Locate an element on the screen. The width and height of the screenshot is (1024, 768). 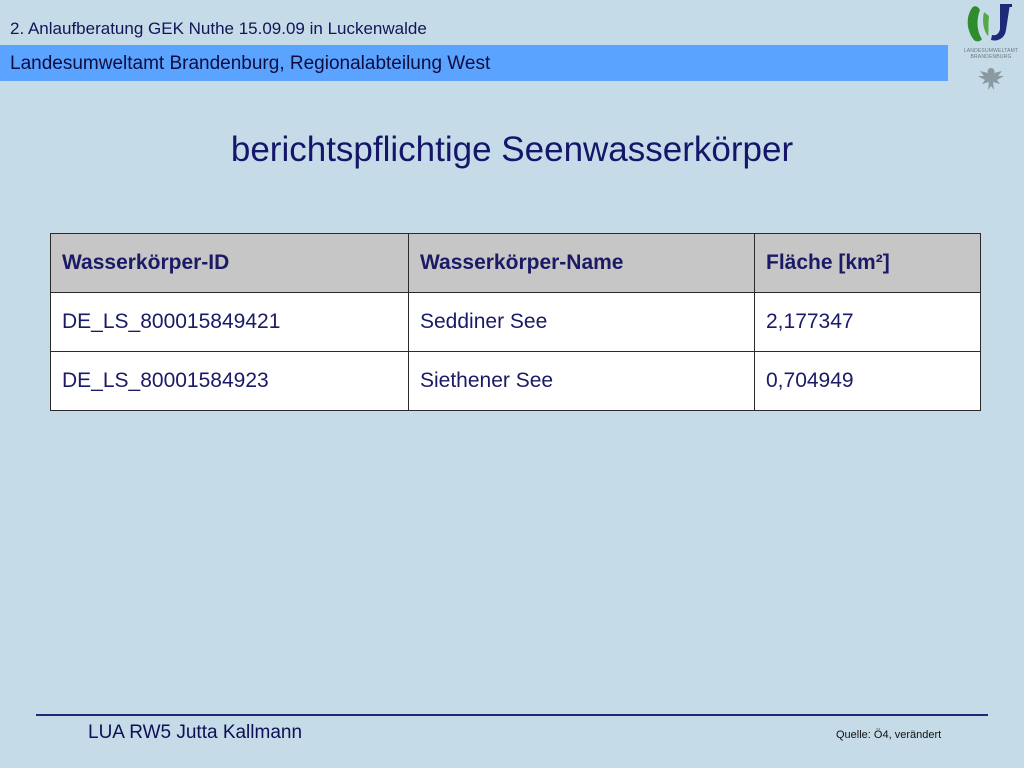
agency-logo: LANDESUMWELTAMT BRANDENBURG is located at coordinates (991, 48).